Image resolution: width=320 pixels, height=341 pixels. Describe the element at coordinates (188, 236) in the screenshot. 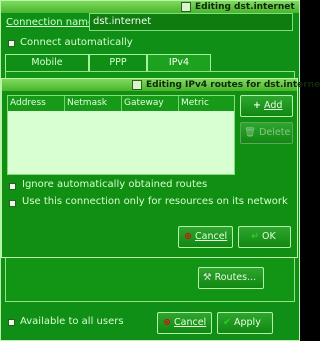

I see `routes-cancel-x-icon: ⊗` at that location.